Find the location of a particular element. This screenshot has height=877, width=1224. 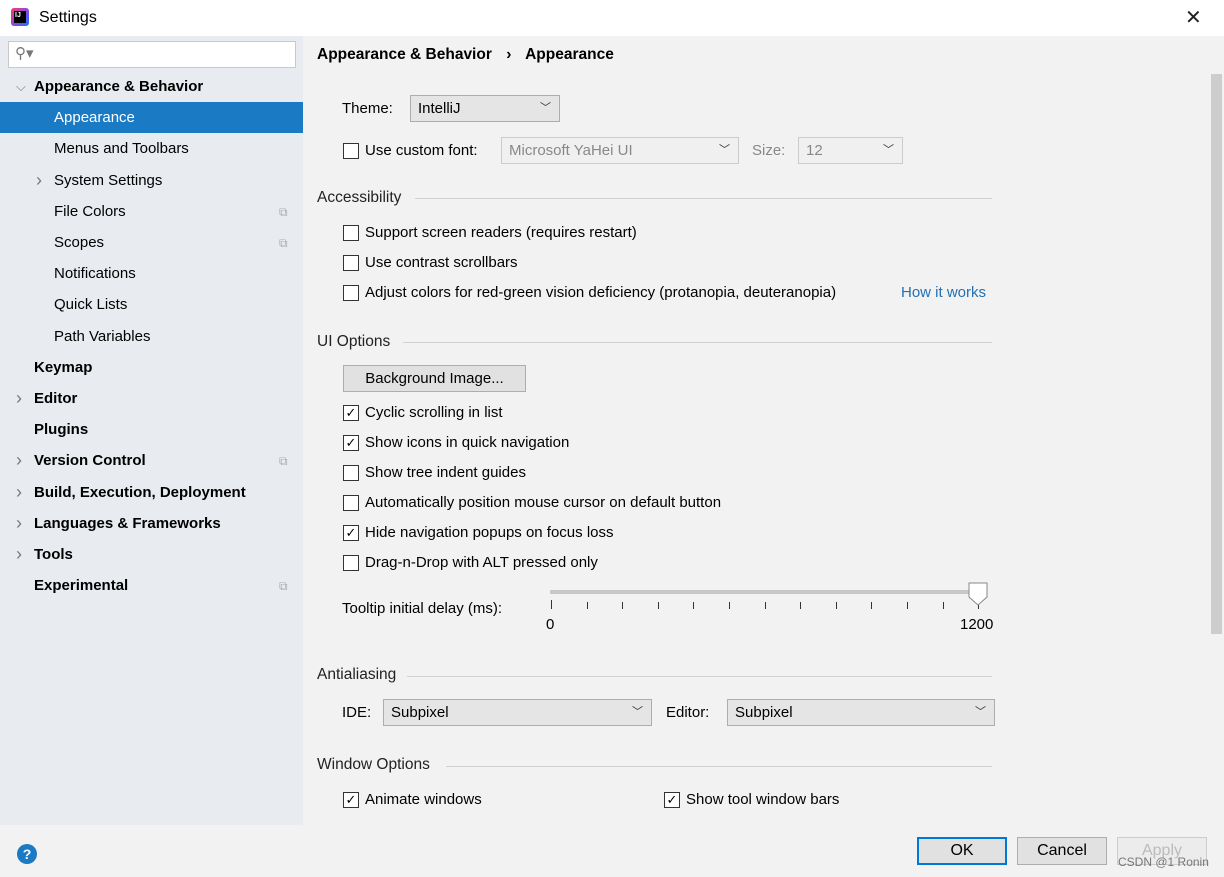

window-options-heading: Window Options is located at coordinates (373, 764).